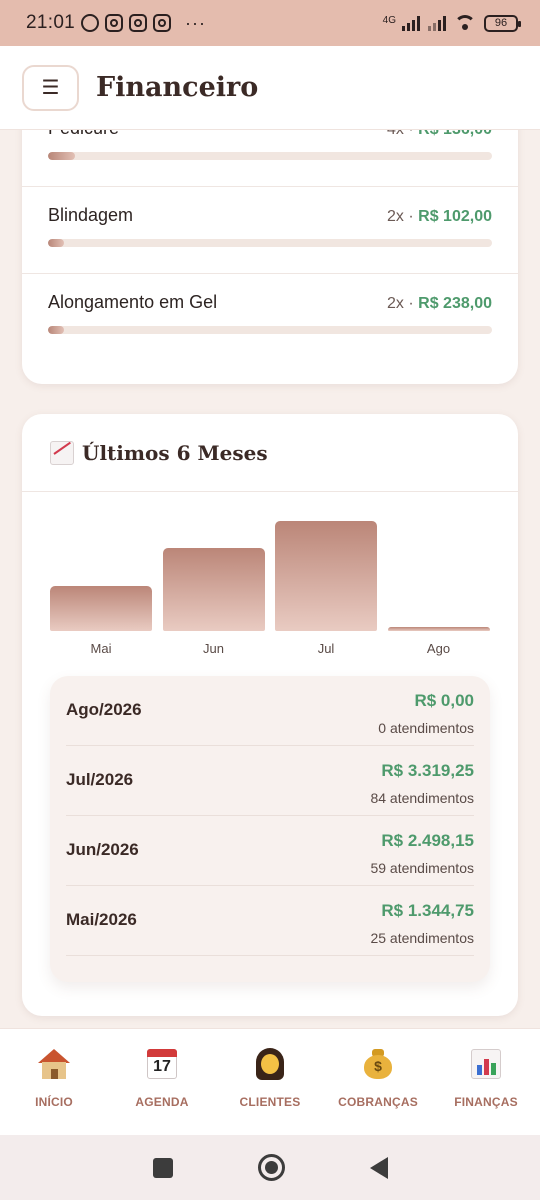 This screenshot has width=540, height=1200. I want to click on monthly-bar-chart: Mai Jun Jul Ago, so click(270, 577).